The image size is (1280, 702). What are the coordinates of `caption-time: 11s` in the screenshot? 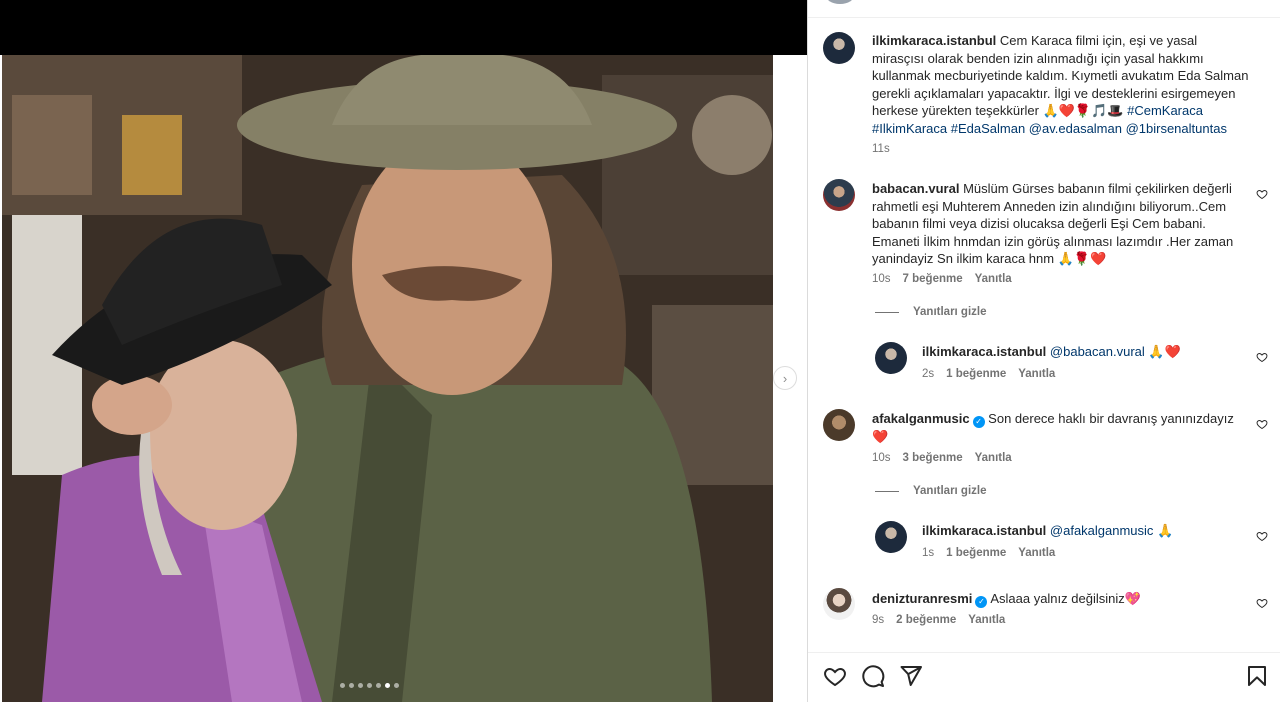 It's located at (881, 149).